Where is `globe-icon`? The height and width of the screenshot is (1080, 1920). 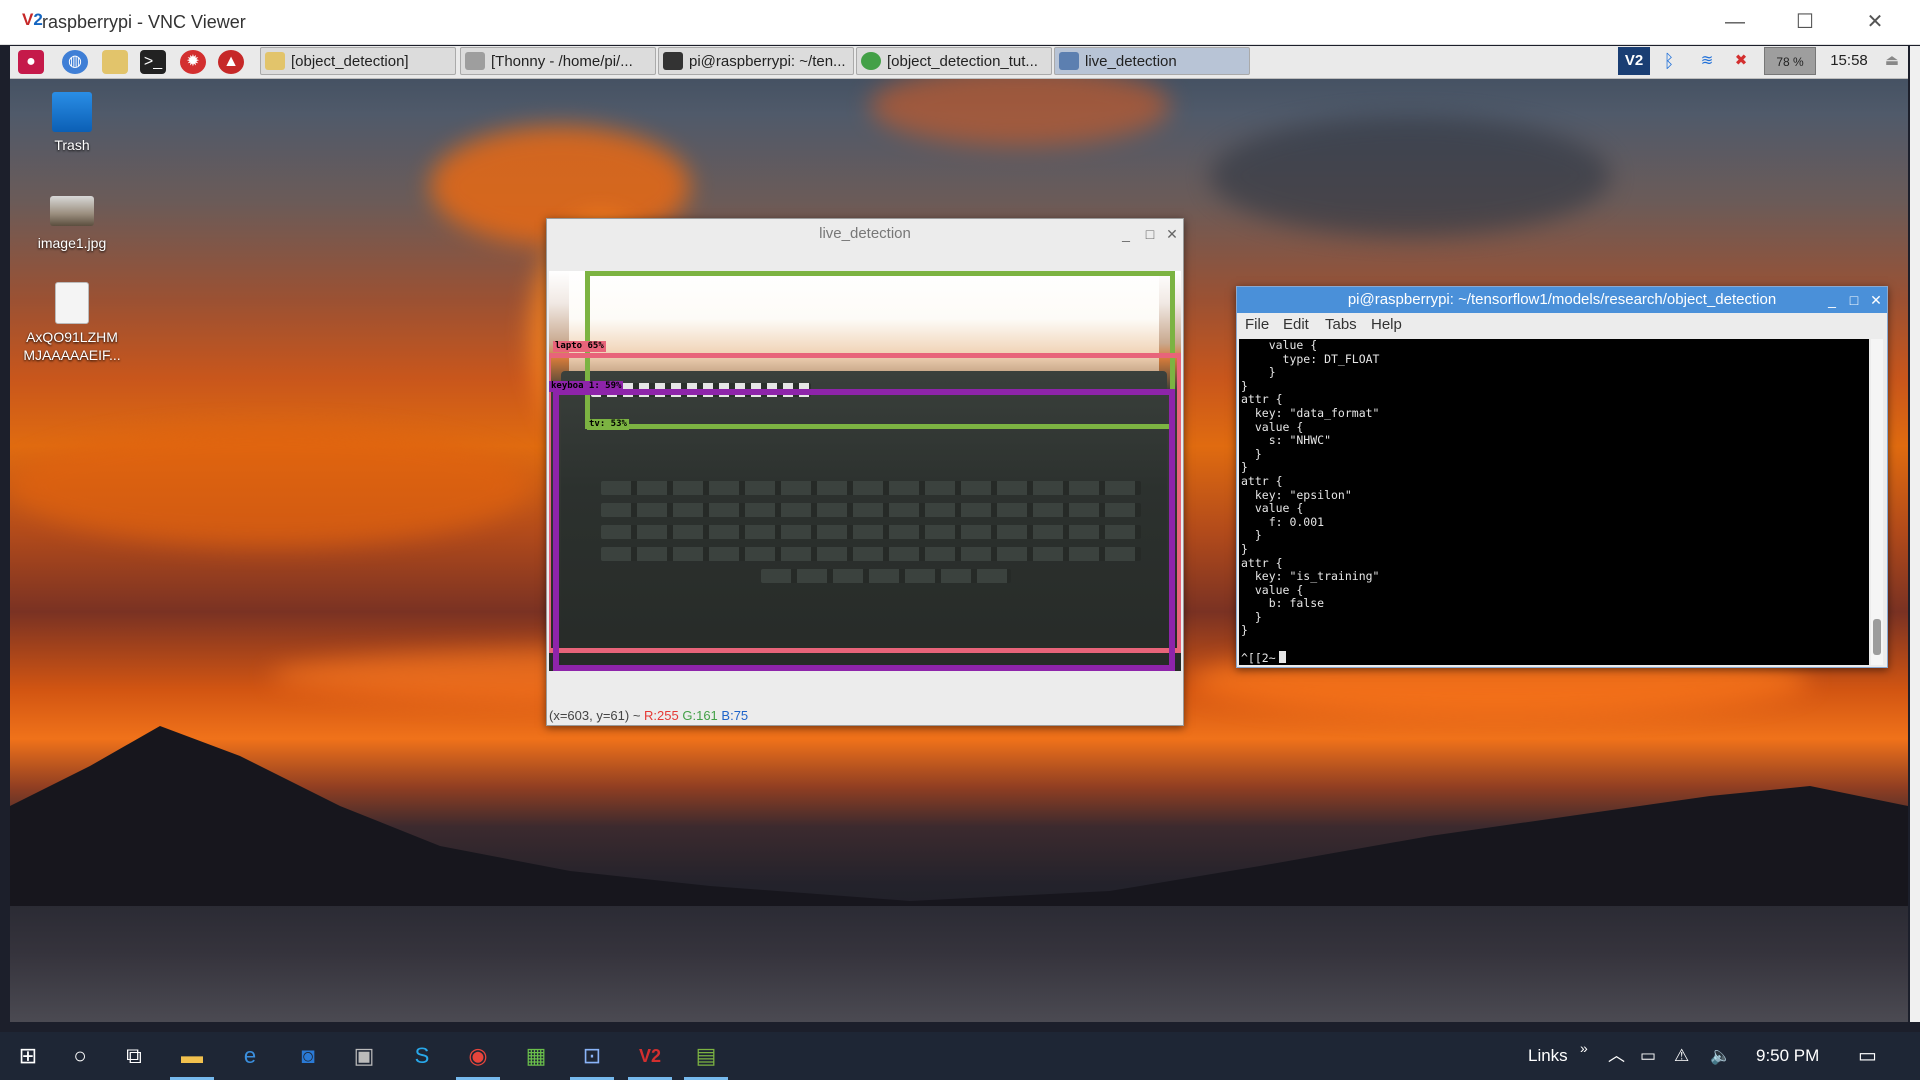 globe-icon is located at coordinates (871, 61).